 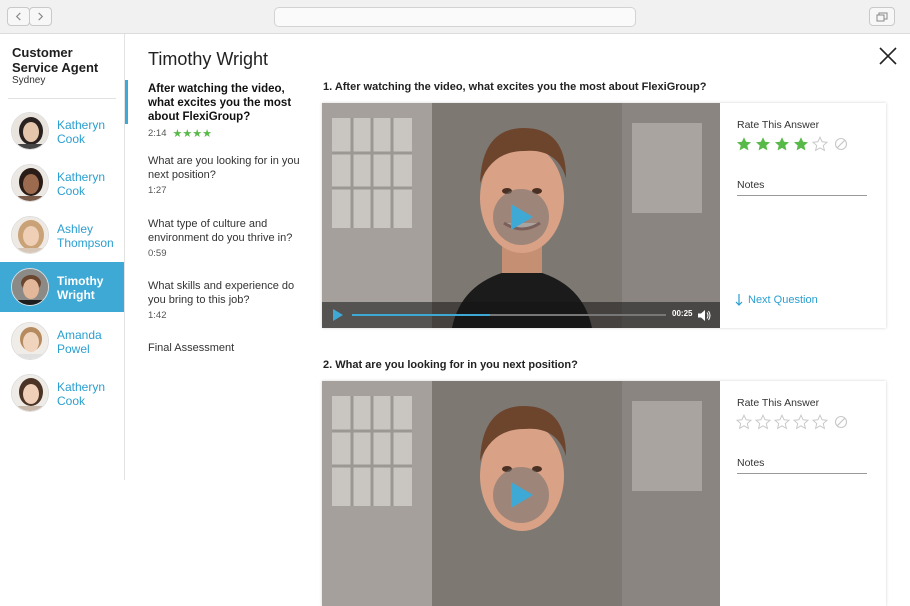 What do you see at coordinates (192, 134) in the screenshot?
I see `mini-rating-stars: ★★★★` at bounding box center [192, 134].